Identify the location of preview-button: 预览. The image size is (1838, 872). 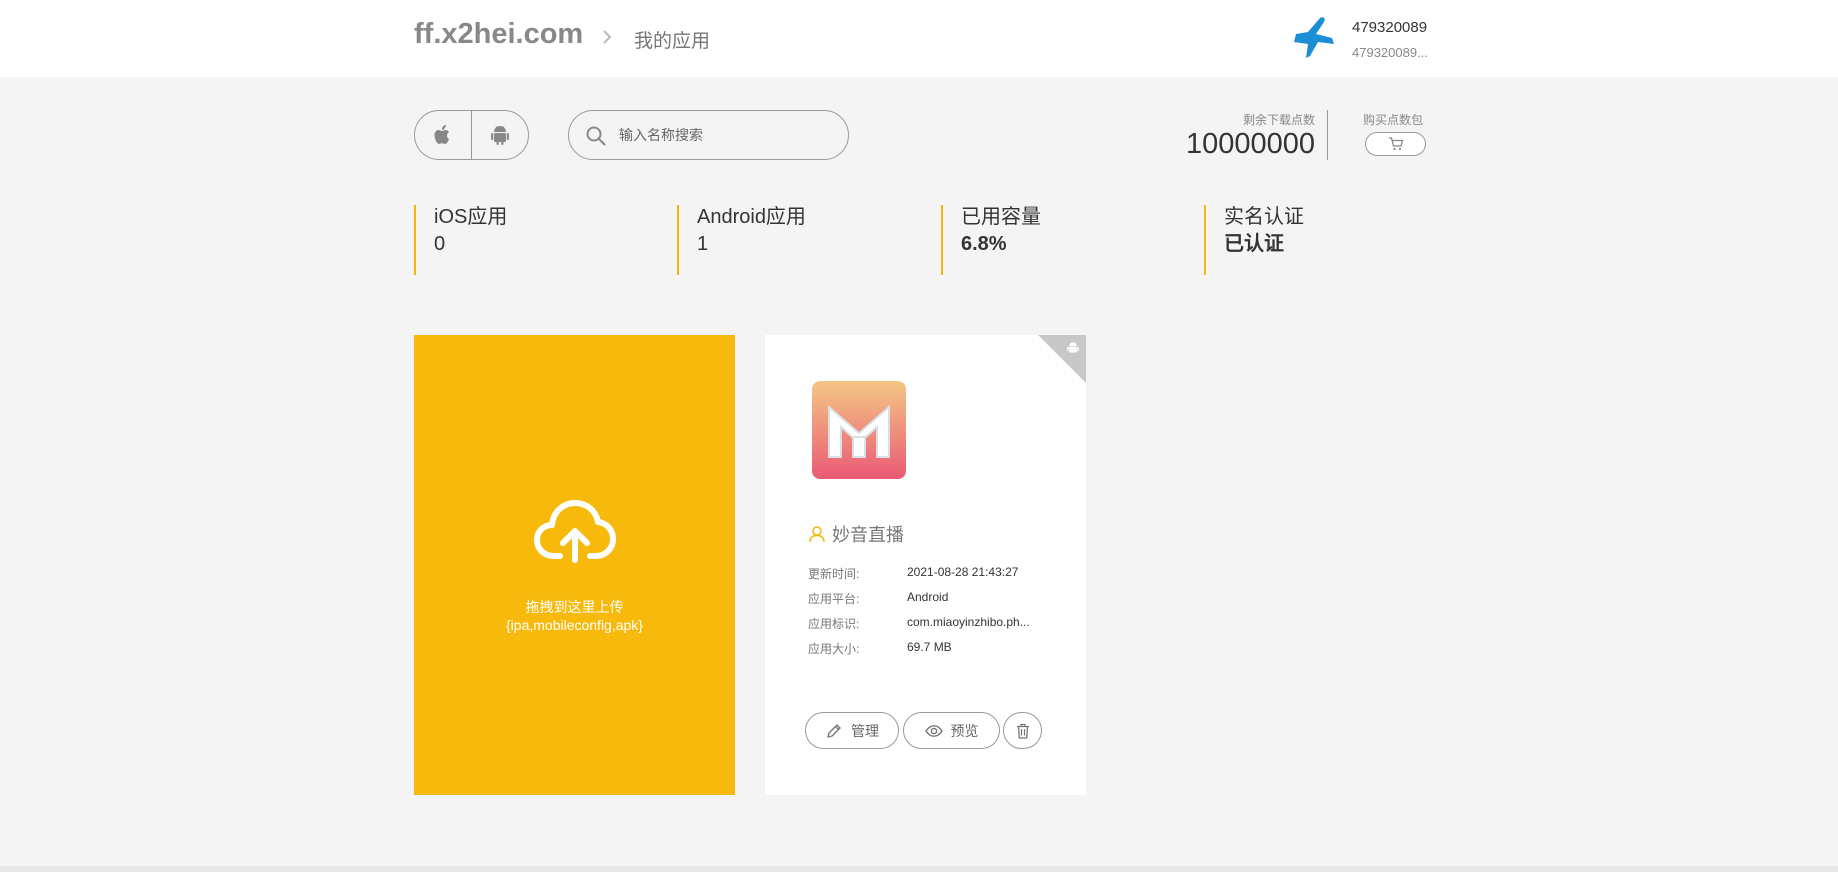
(951, 730).